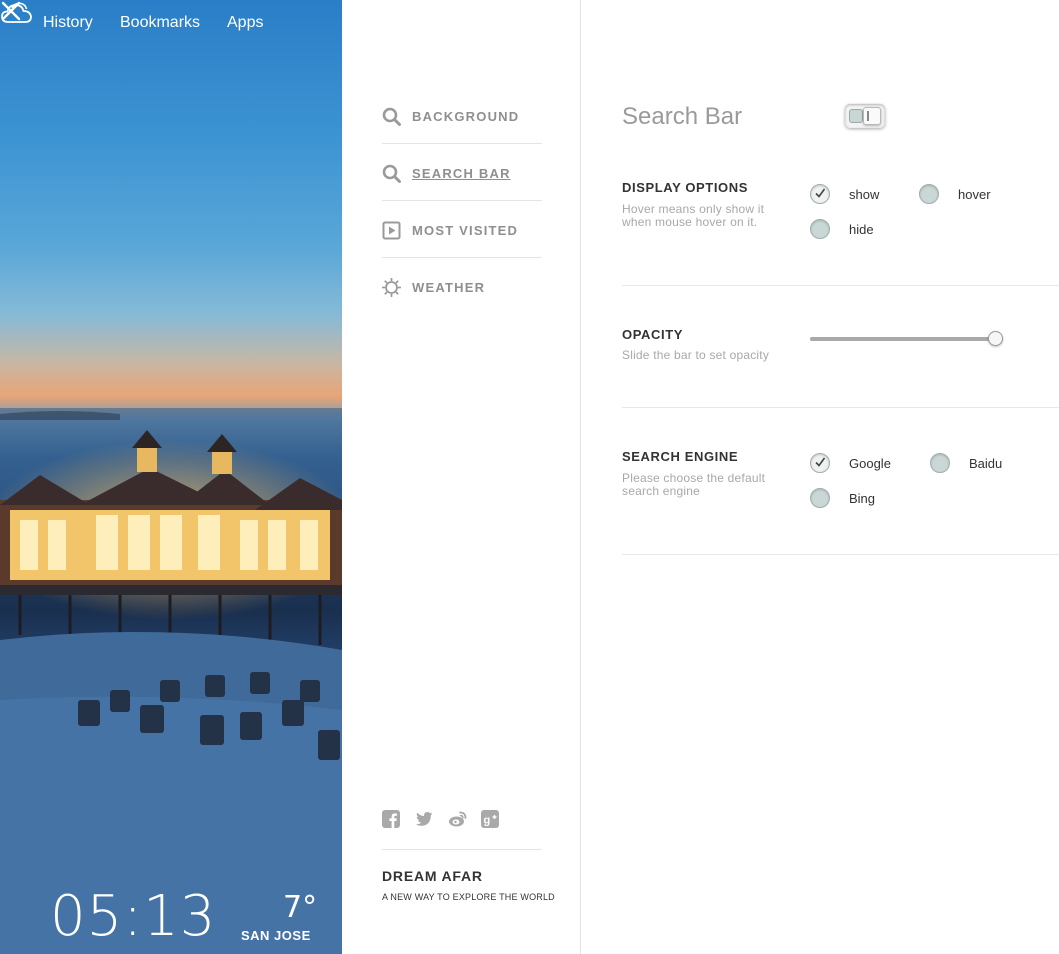  Describe the element at coordinates (458, 819) in the screenshot. I see `weibo-icon` at that location.